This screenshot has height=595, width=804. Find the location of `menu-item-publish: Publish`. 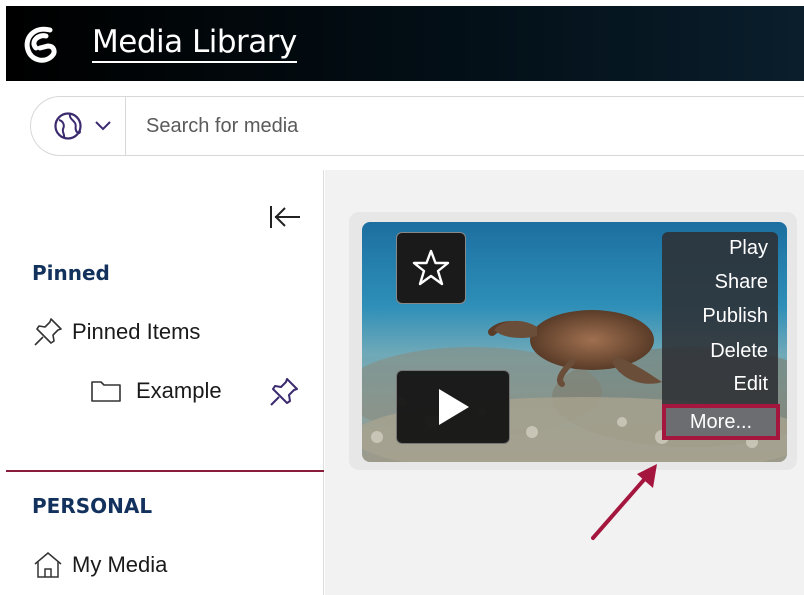

menu-item-publish: Publish is located at coordinates (735, 316).